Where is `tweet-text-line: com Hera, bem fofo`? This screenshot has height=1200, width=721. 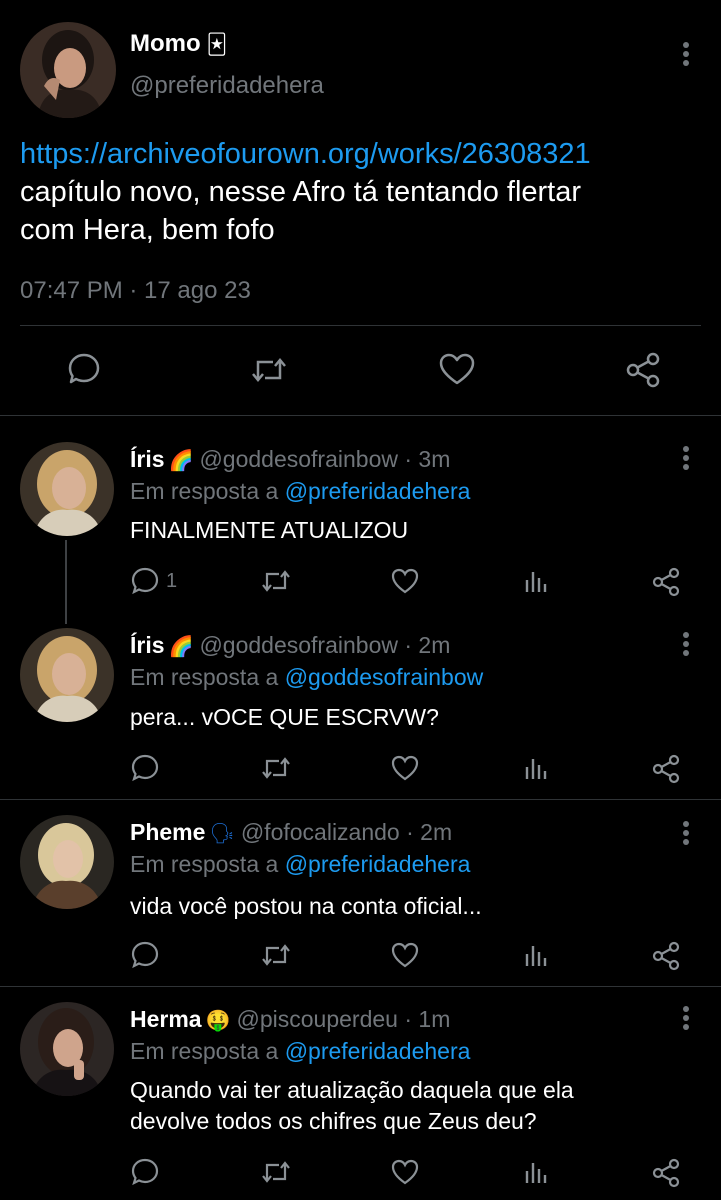 tweet-text-line: com Hera, bem fofo is located at coordinates (147, 230).